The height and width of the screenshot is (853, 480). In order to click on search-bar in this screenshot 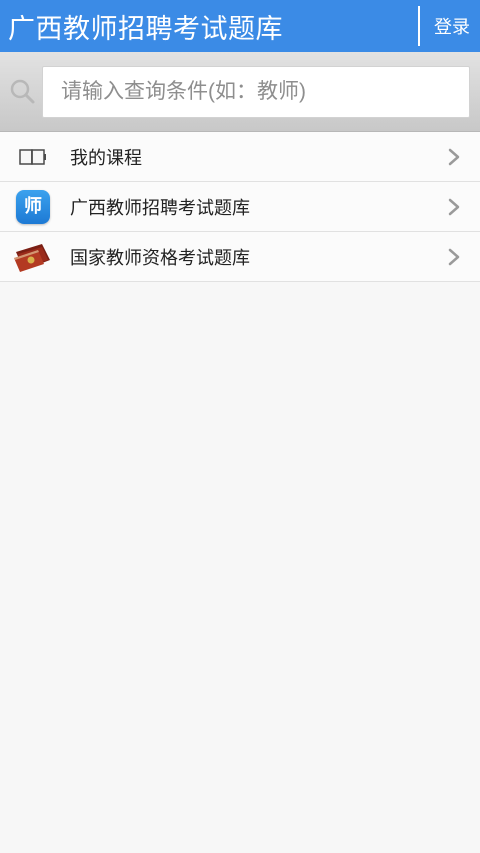, I will do `click(240, 92)`.